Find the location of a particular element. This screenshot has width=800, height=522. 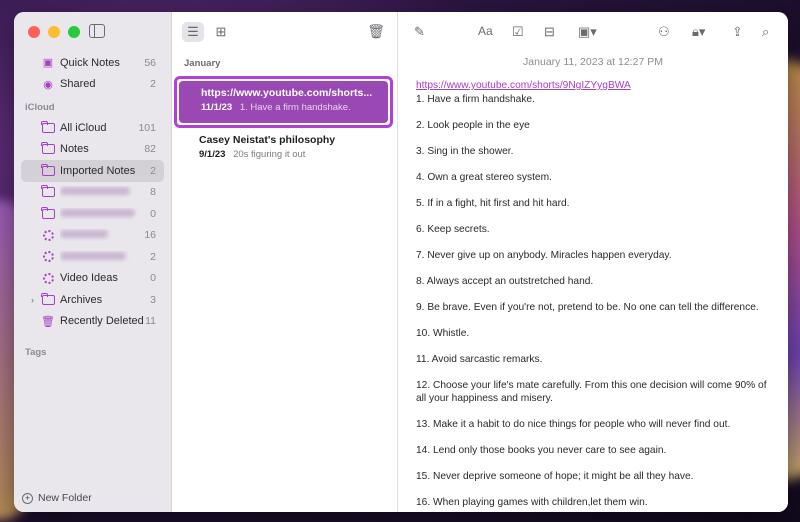

minimize-window-button is located at coordinates (54, 32).